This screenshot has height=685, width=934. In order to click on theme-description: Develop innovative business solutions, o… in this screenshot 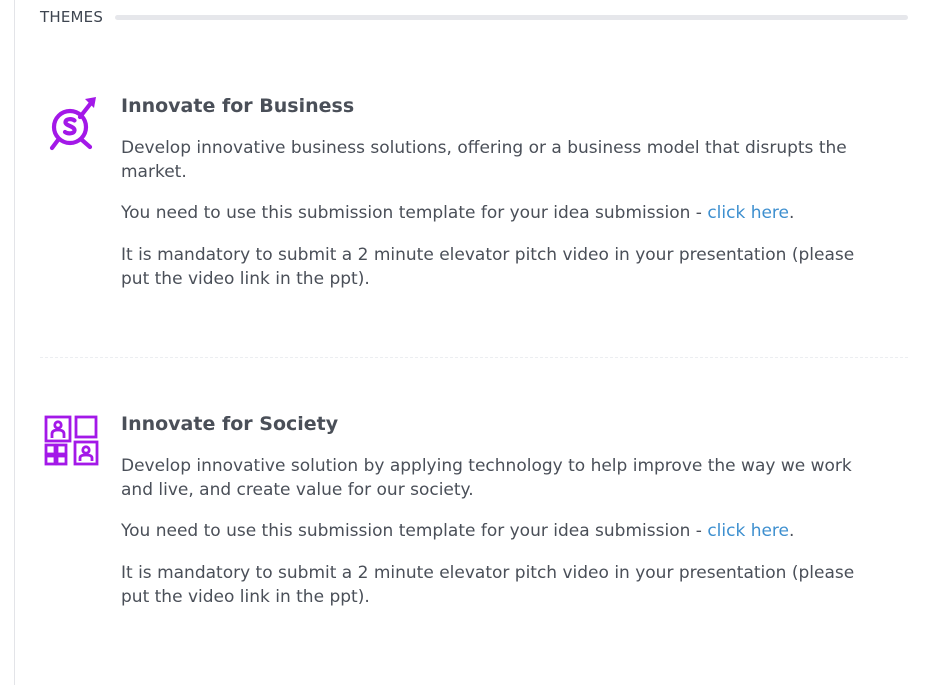, I will do `click(484, 160)`.